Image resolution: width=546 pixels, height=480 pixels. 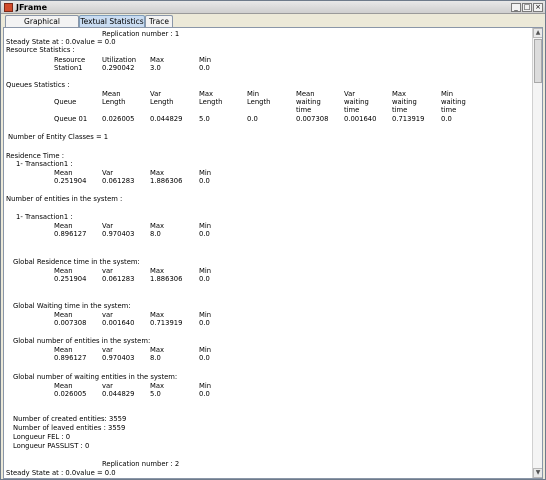 What do you see at coordinates (35, 156) in the screenshot?
I see `residence-time-heading: Residence Time :` at bounding box center [35, 156].